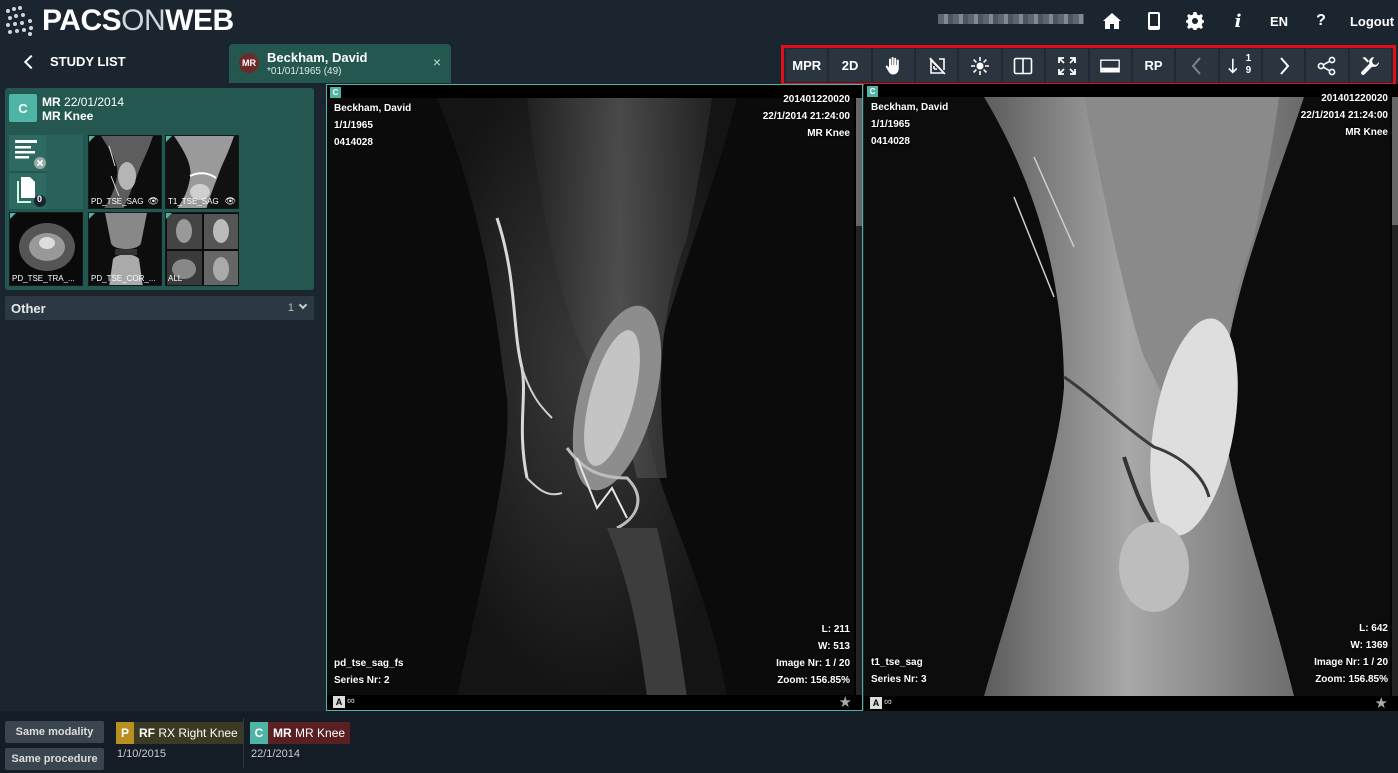  What do you see at coordinates (290, 308) in the screenshot?
I see `other-section-count: 1` at bounding box center [290, 308].